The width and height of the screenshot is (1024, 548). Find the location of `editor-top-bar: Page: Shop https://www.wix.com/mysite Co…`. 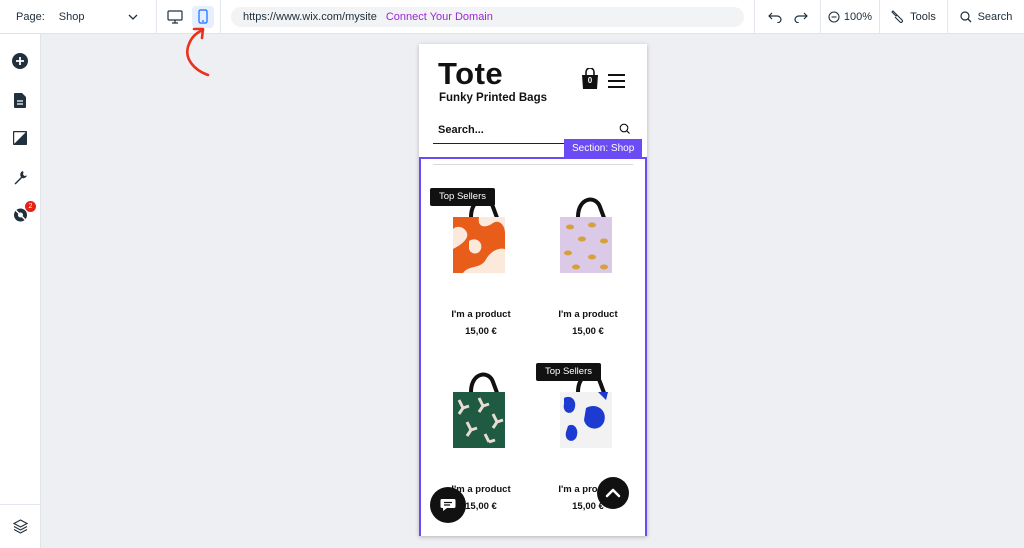

editor-top-bar: Page: Shop https://www.wix.com/mysite Co… is located at coordinates (512, 17).